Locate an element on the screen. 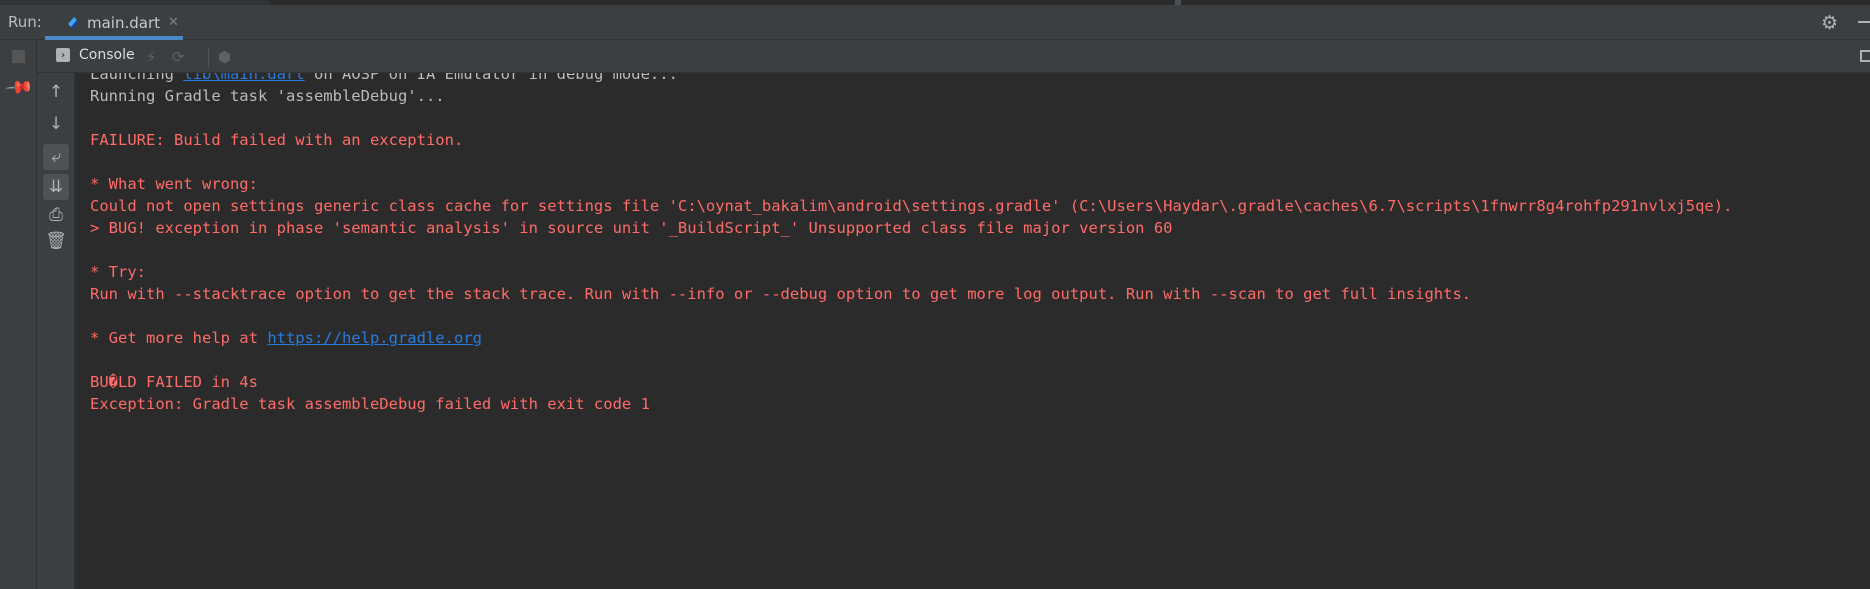 The image size is (1870, 589). down-arrow-icon: ↓ is located at coordinates (56, 124).